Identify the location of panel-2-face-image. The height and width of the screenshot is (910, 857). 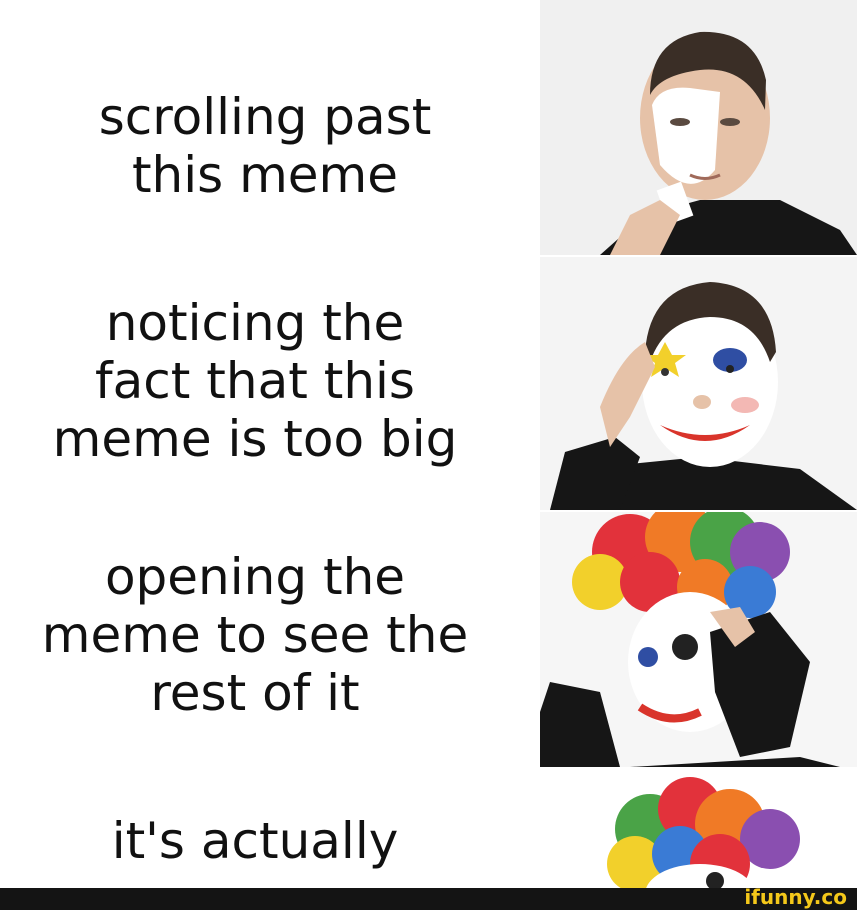
(698, 383).